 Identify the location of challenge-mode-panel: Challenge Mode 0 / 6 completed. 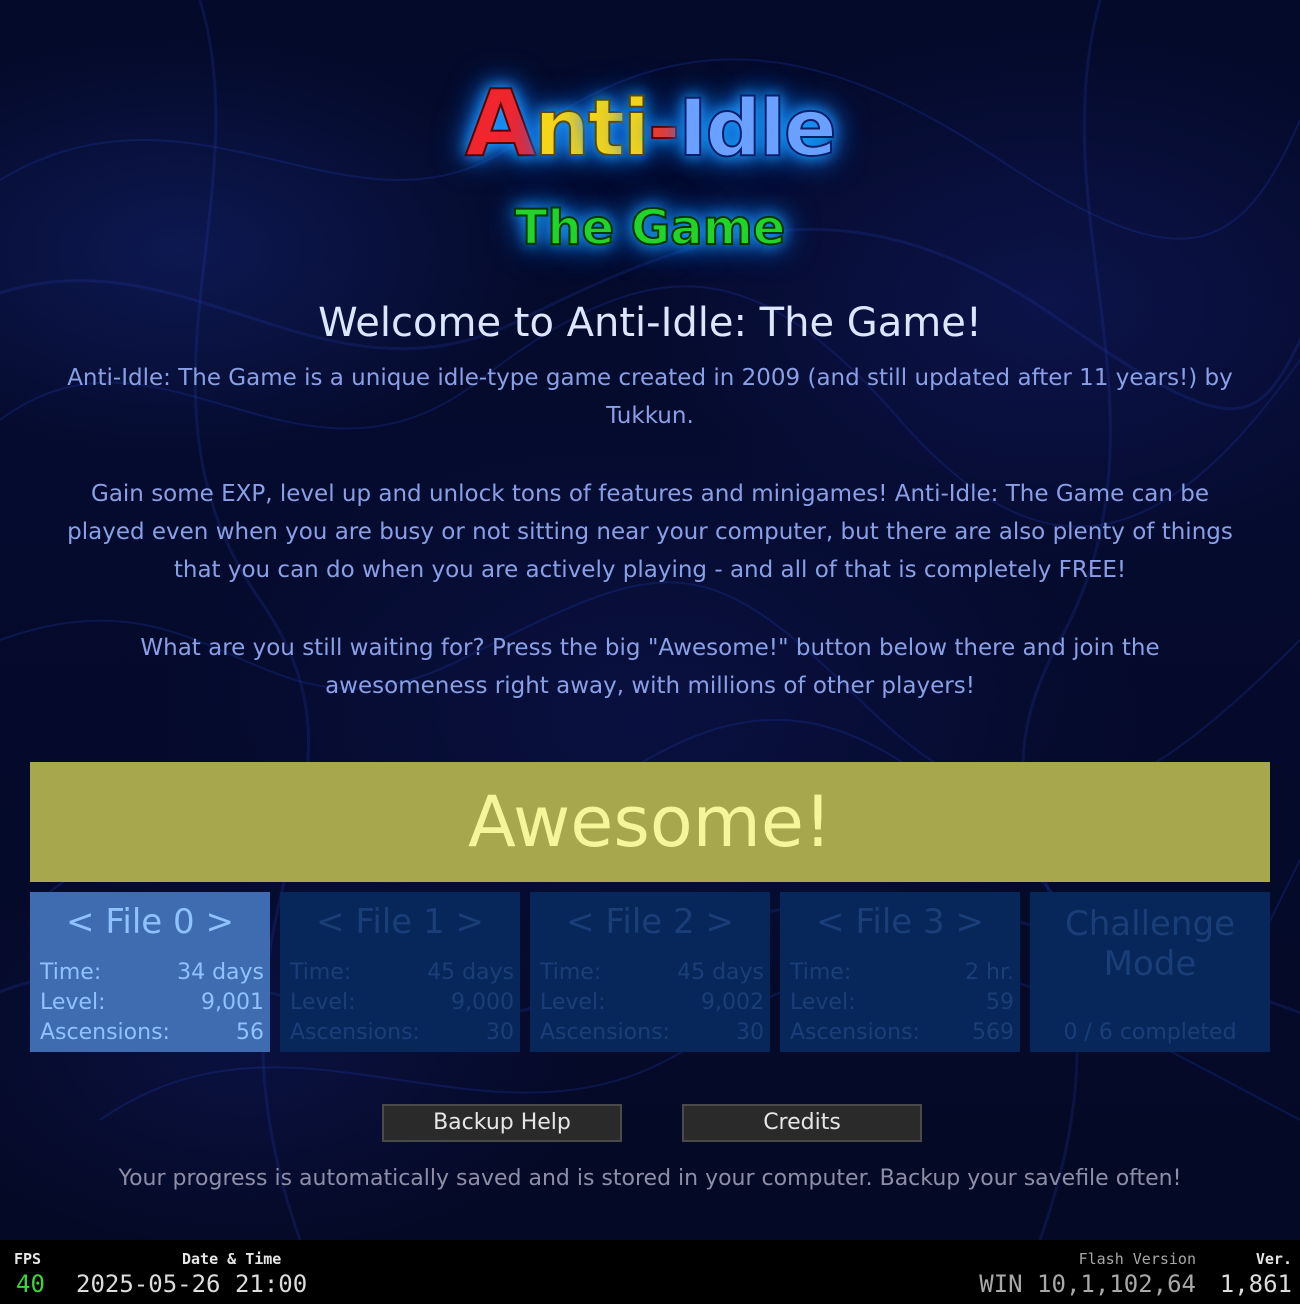
(1150, 972).